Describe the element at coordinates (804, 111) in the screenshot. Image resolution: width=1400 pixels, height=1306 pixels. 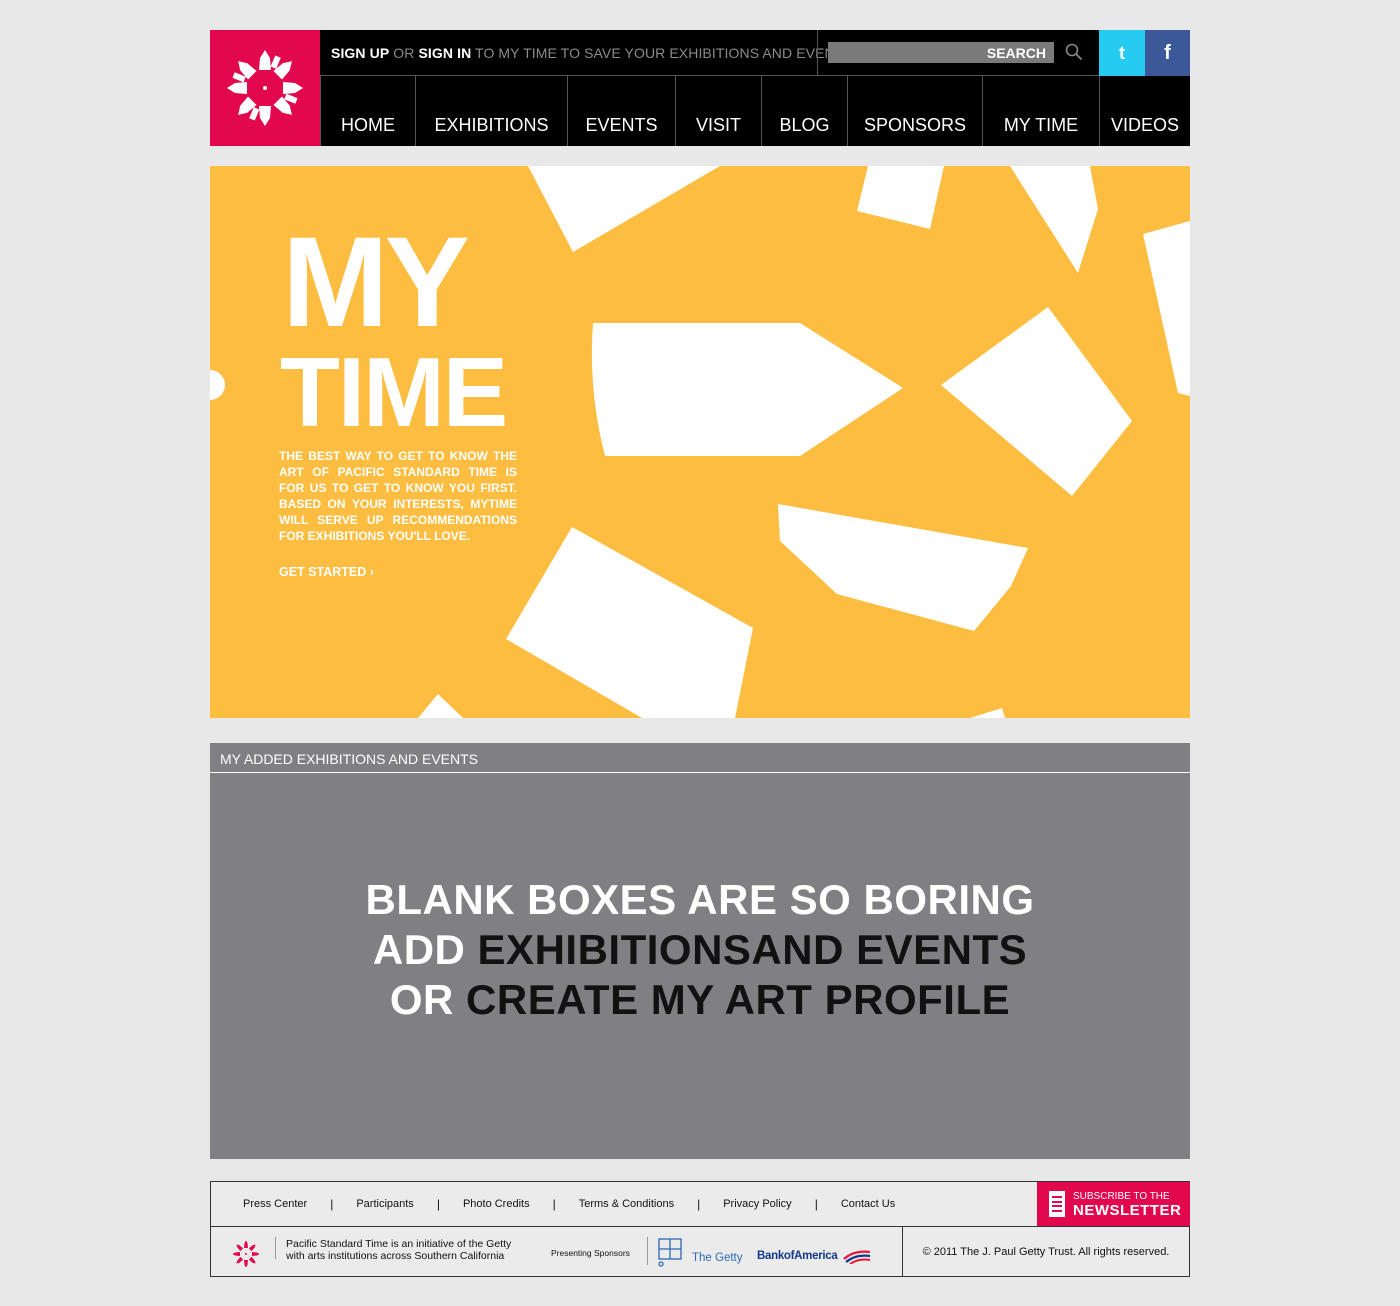
I see `nav-blog: BLOG` at that location.